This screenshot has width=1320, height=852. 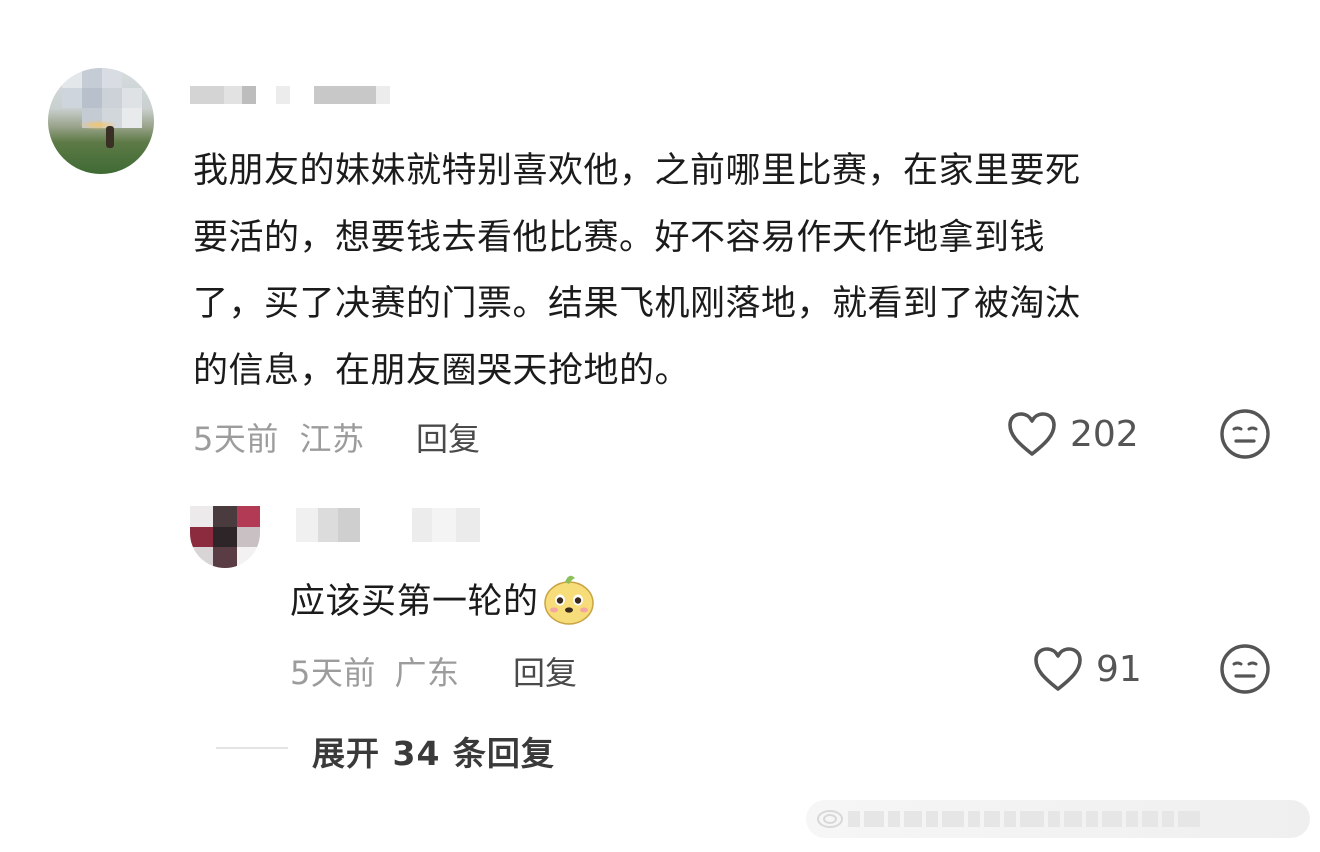 I want to click on commenter-username-blurred, so click(x=290, y=95).